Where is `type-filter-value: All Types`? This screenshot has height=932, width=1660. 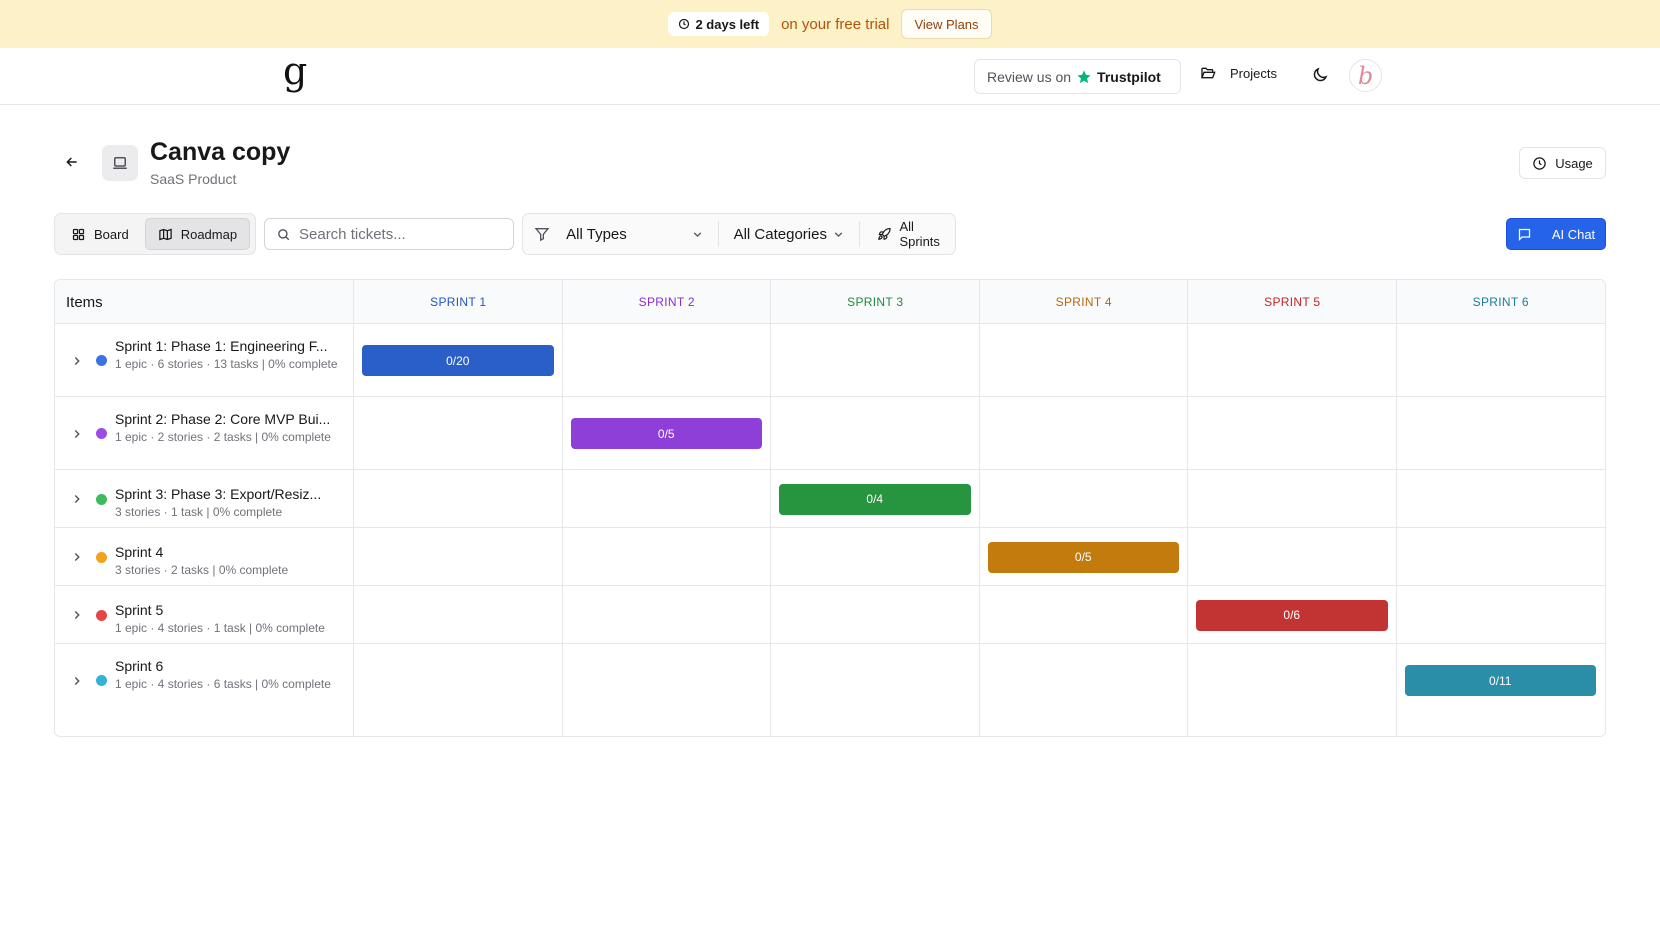 type-filter-value: All Types is located at coordinates (596, 234).